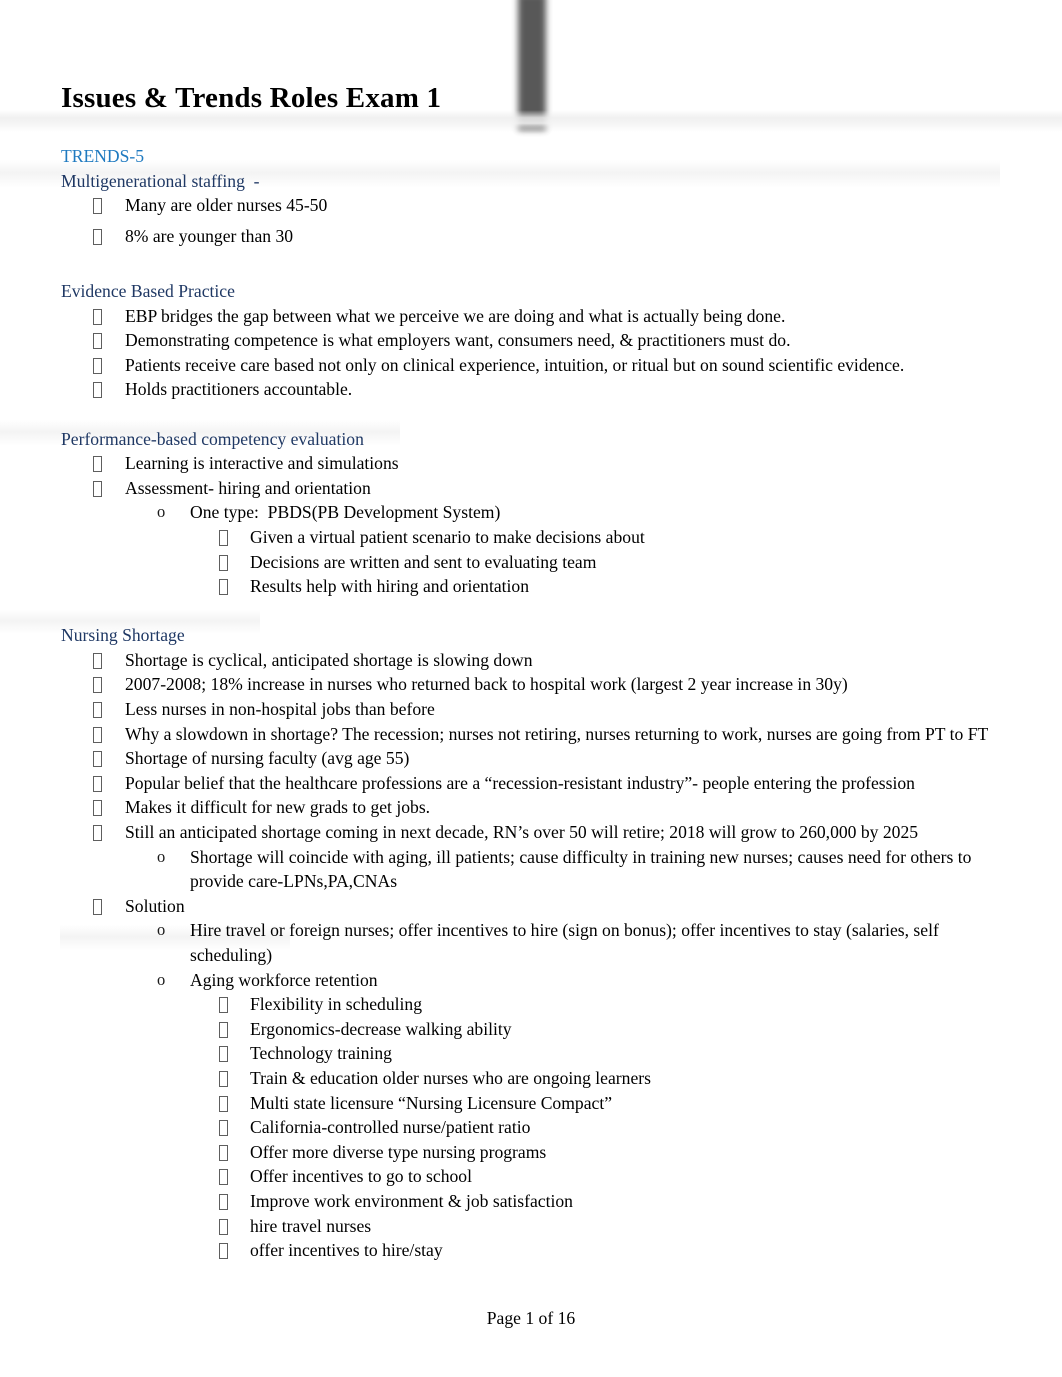 The width and height of the screenshot is (1062, 1377). Describe the element at coordinates (123, 635) in the screenshot. I see `section-heading: Nursing Shortage` at that location.